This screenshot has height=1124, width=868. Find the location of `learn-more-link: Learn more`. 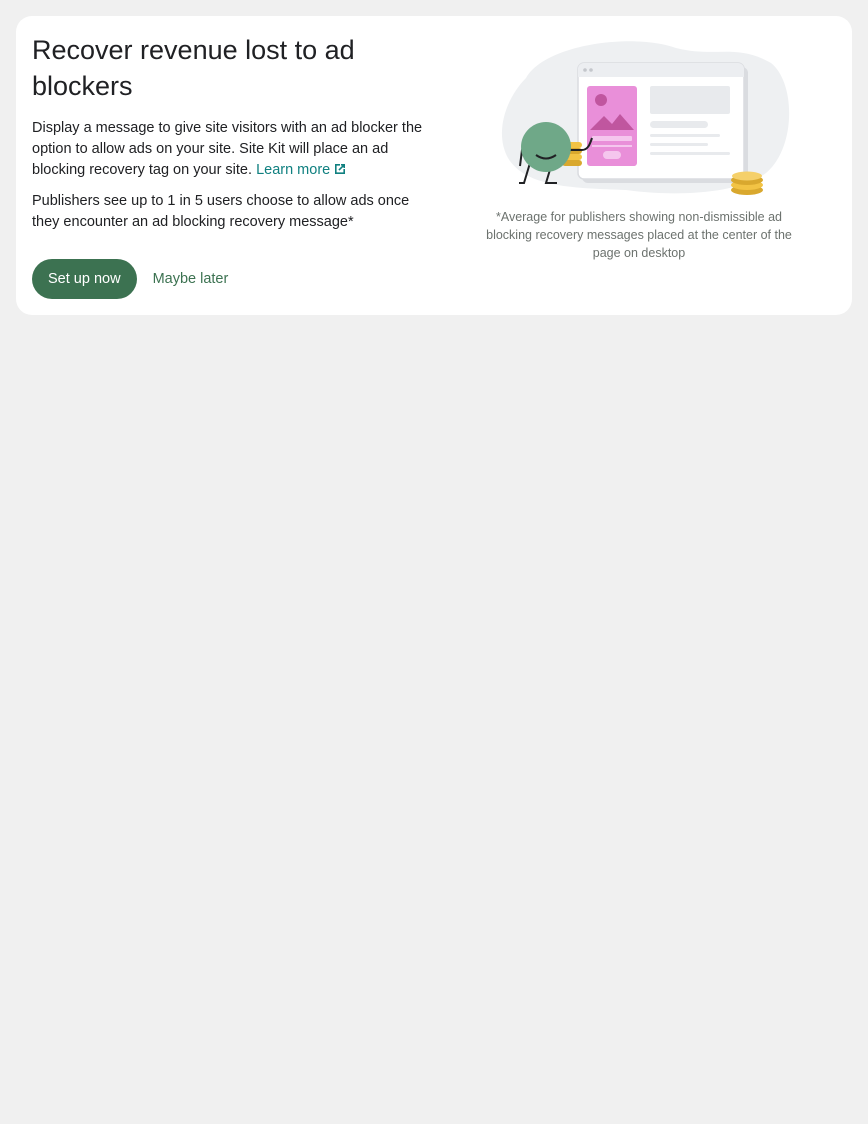

learn-more-link: Learn more is located at coordinates (301, 170).